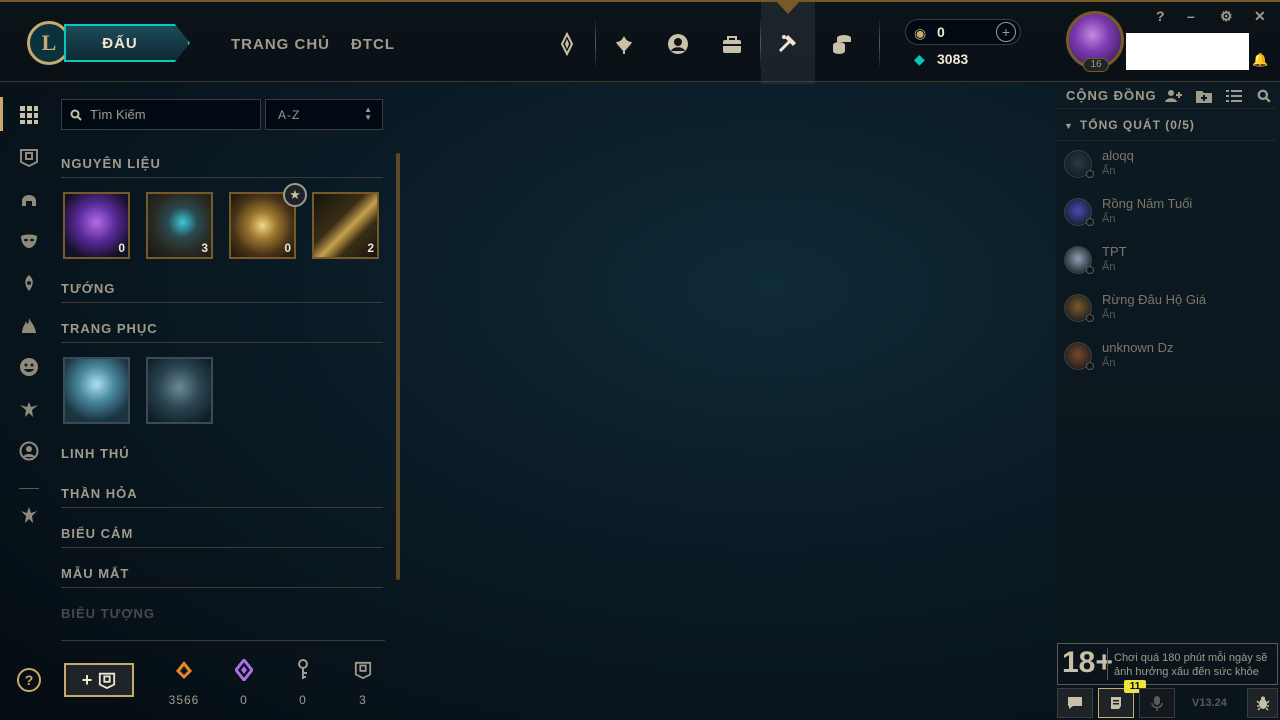  I want to click on section-skins: TRANG PHỤC, so click(222, 332).